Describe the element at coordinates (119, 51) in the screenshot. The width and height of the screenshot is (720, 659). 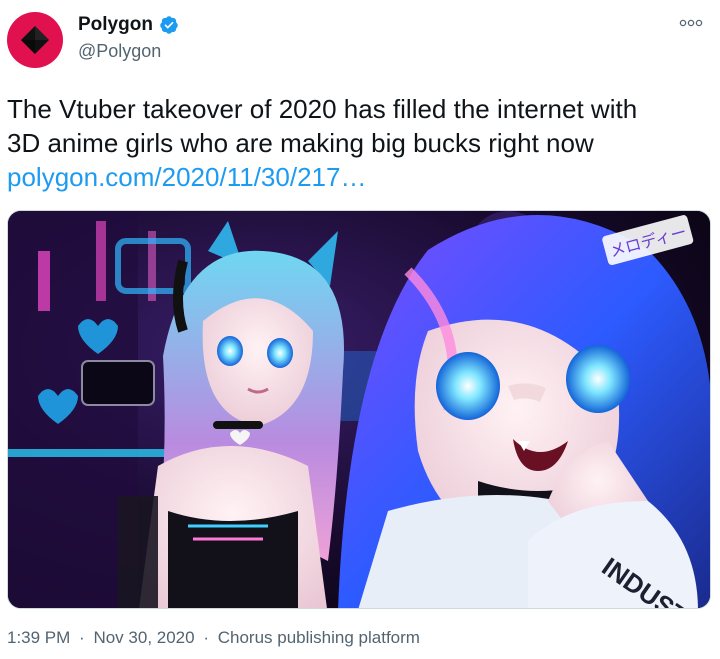
I see `handle: @Polygon` at that location.